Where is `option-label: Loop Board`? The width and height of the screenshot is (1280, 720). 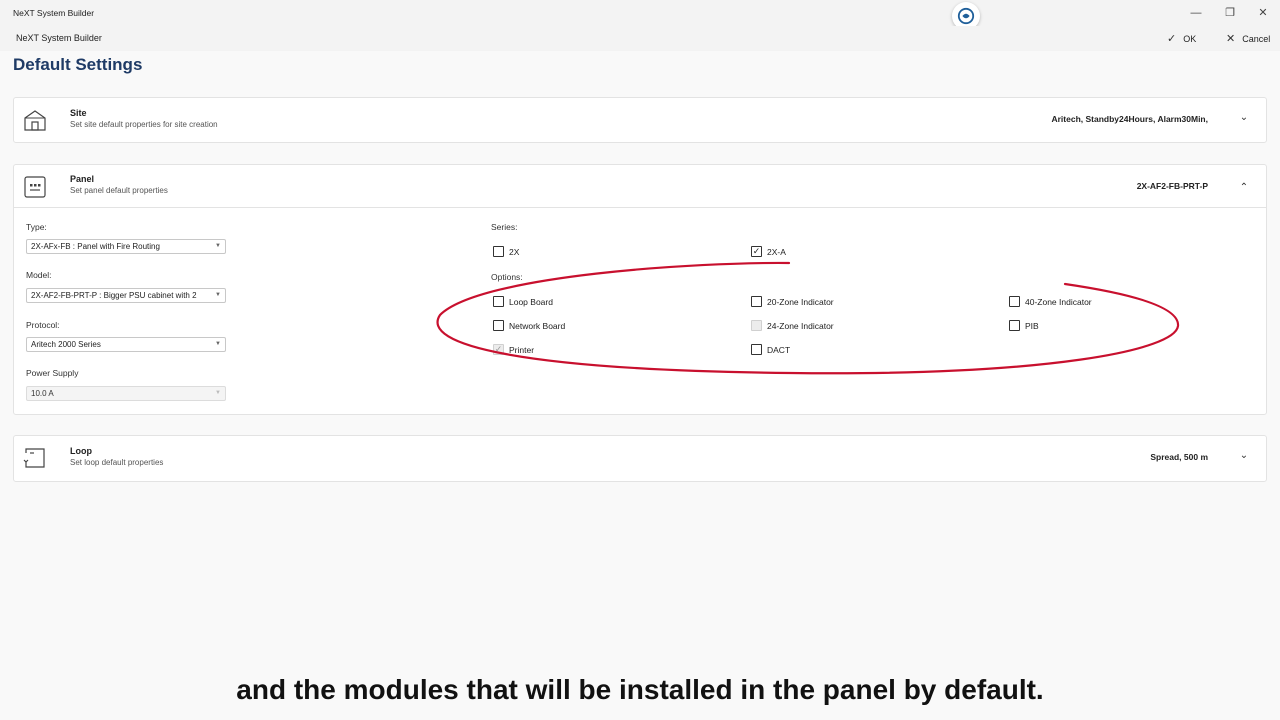
option-label: Loop Board is located at coordinates (531, 301).